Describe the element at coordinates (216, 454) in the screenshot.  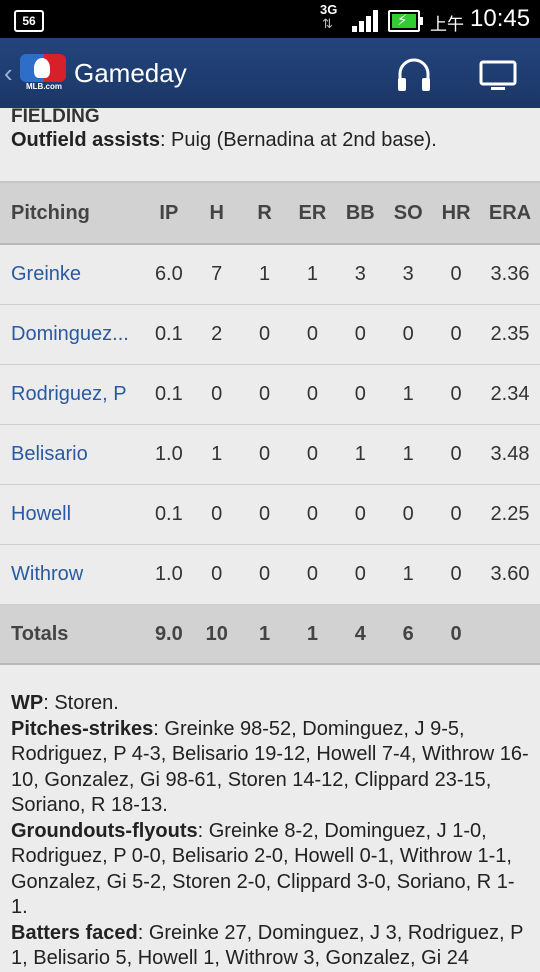
I see `cell-h: 1` at that location.